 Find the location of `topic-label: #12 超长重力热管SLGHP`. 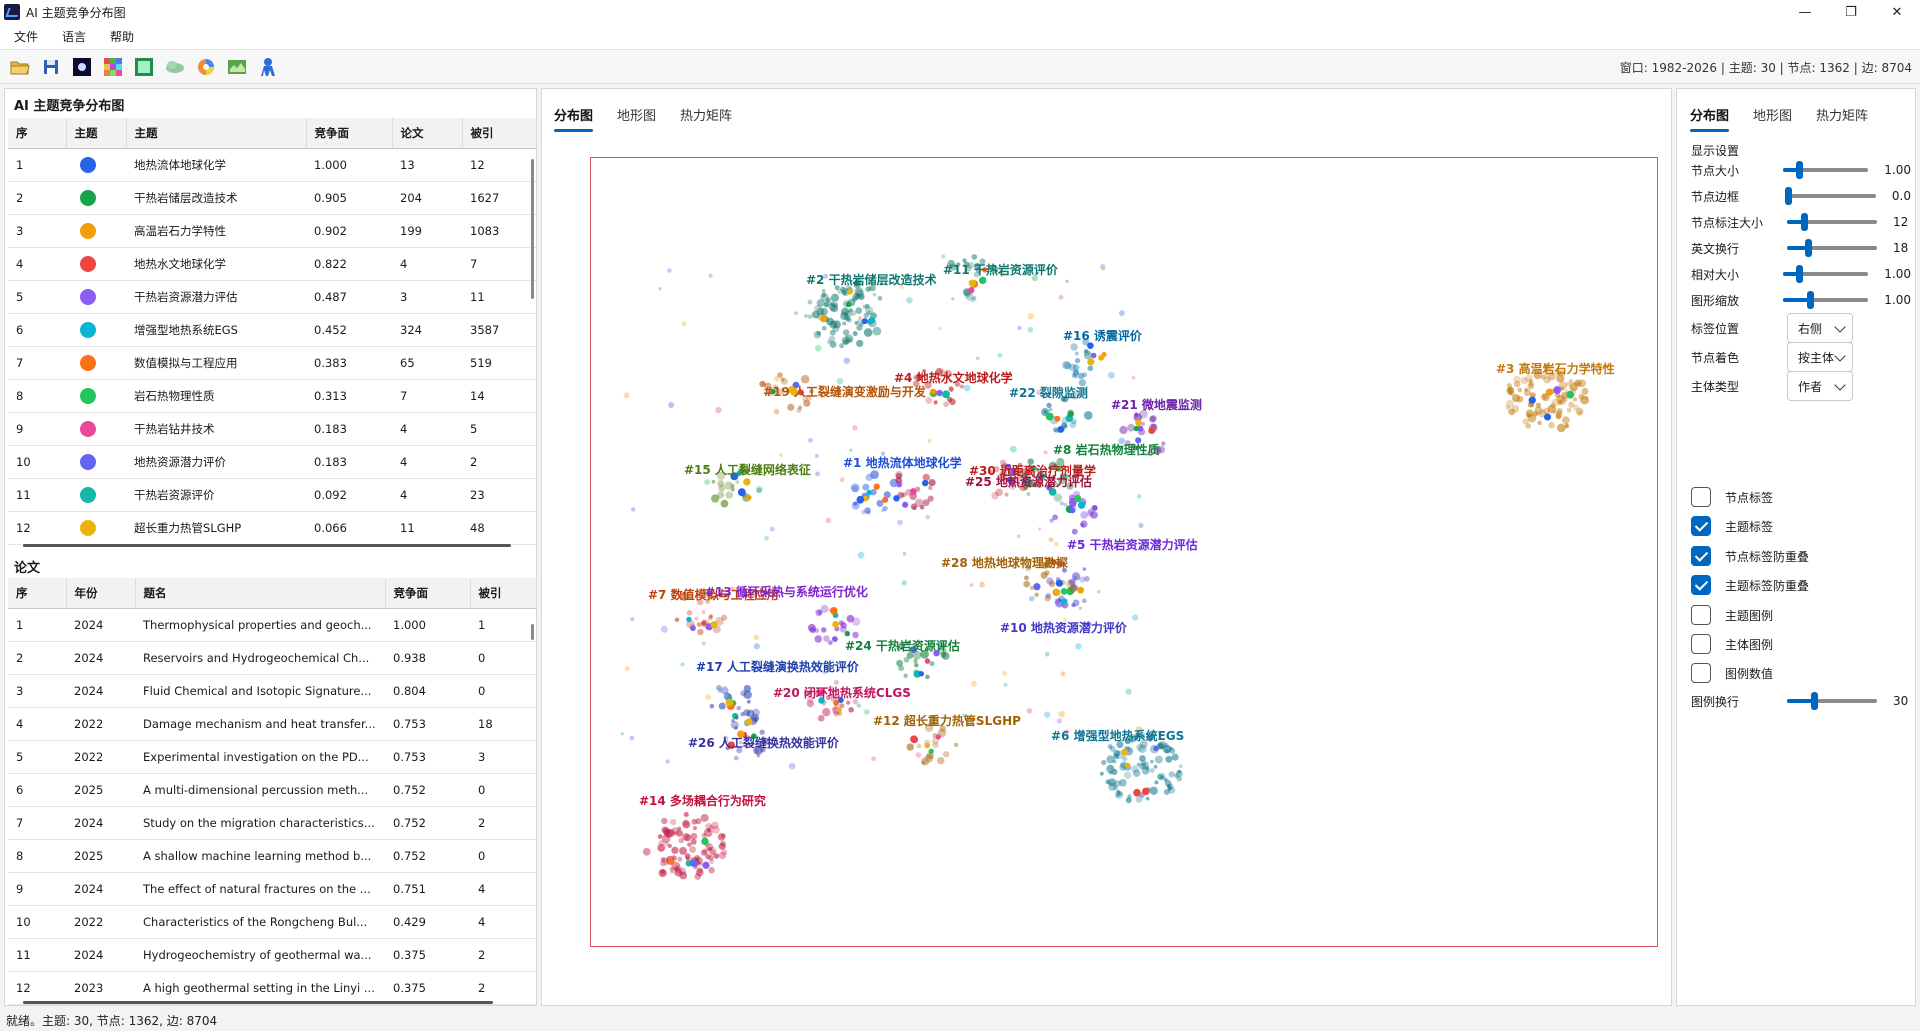

topic-label: #12 超长重力热管SLGHP is located at coordinates (947, 720).